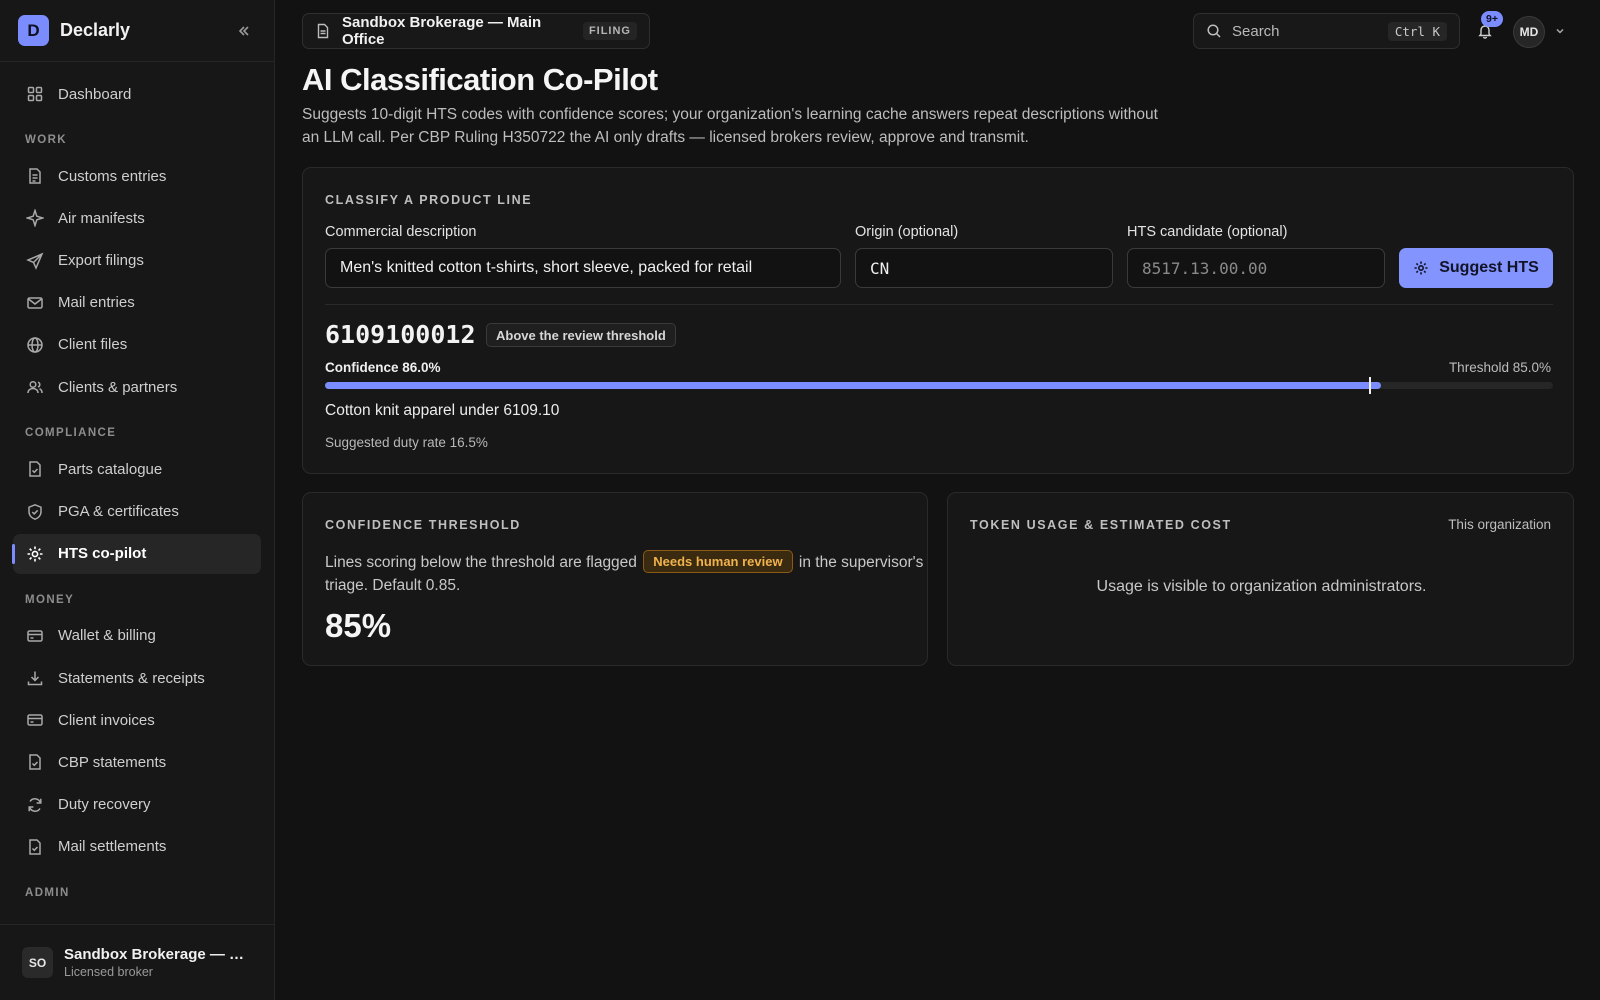 This screenshot has height=1000, width=1600. I want to click on sidebar-item-customs-entries: Customs entries, so click(137, 176).